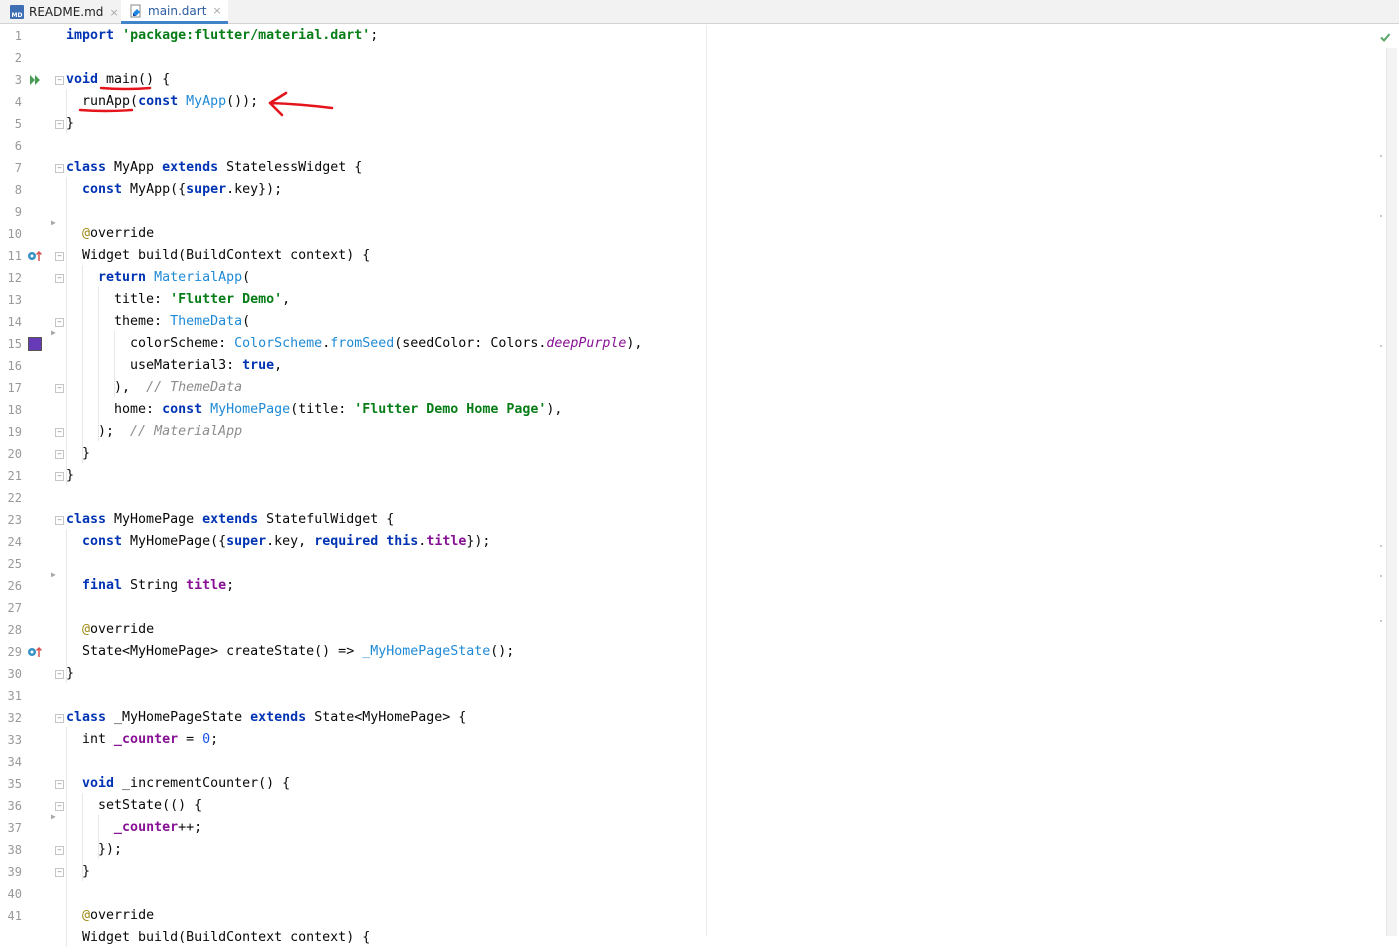 This screenshot has width=1399, height=949. Describe the element at coordinates (154, 432) in the screenshot. I see `code-line: ); // MaterialApp` at that location.